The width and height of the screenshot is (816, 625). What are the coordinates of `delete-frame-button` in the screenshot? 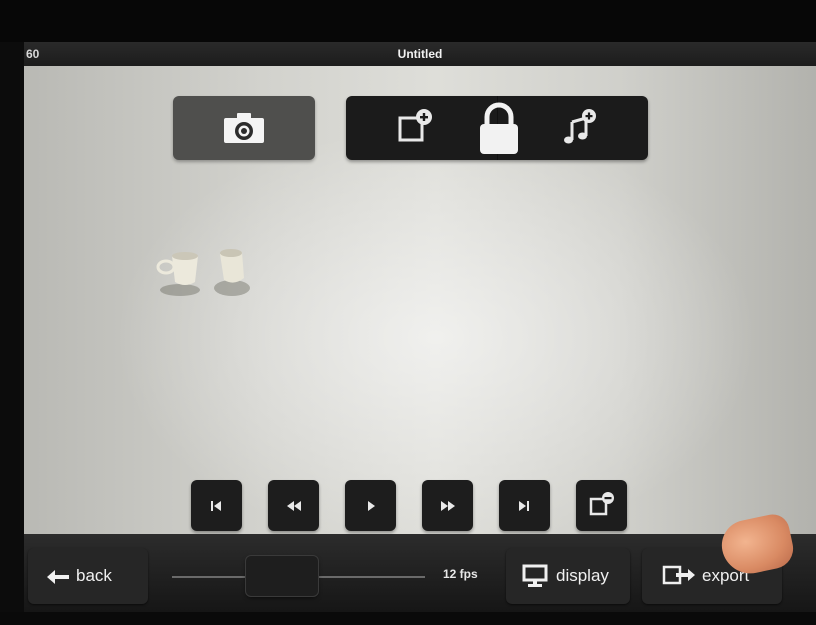 It's located at (601, 505).